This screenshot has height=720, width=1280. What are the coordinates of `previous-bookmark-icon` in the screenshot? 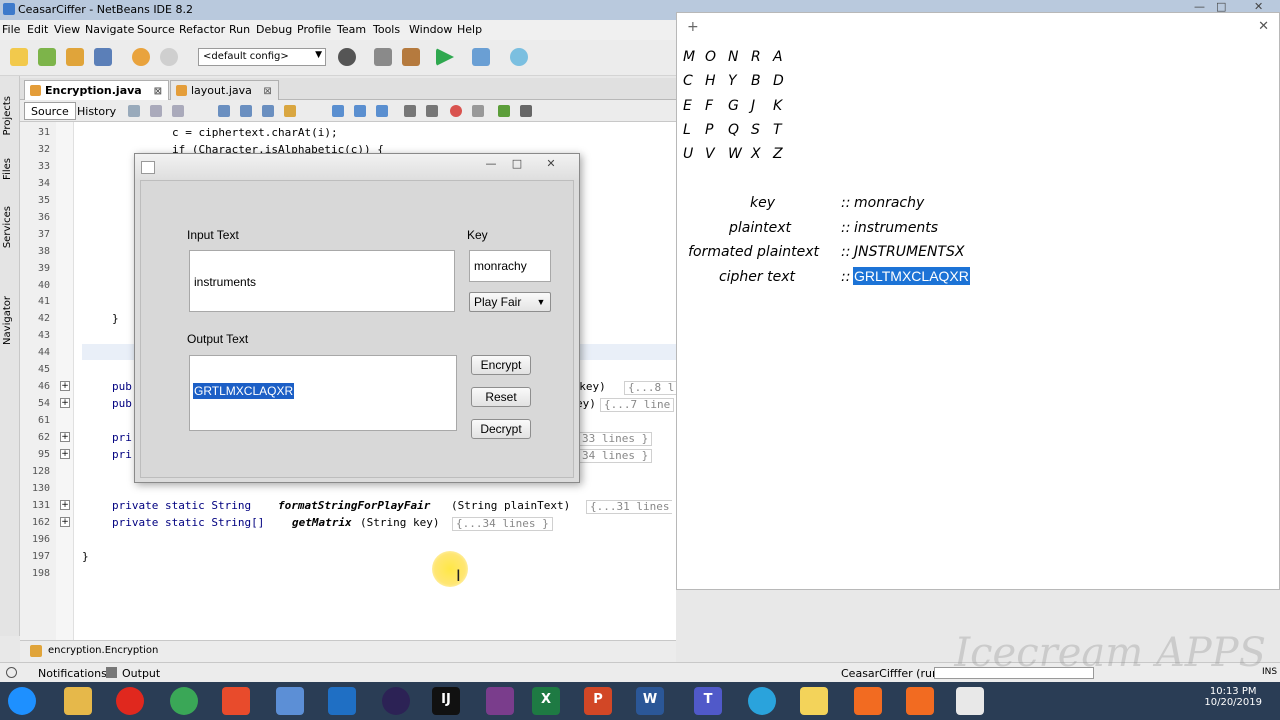 It's located at (338, 111).